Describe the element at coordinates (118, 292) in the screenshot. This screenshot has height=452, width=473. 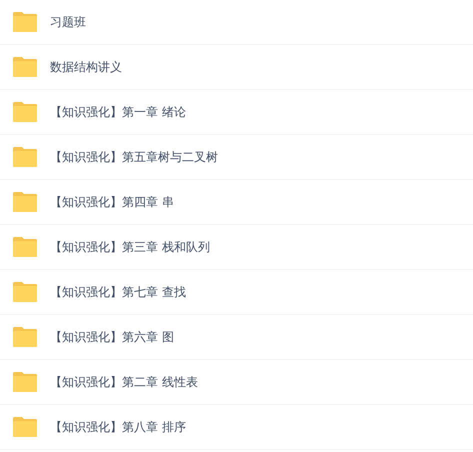
I see `folder-name: 【知识强化】第七章 查找` at that location.